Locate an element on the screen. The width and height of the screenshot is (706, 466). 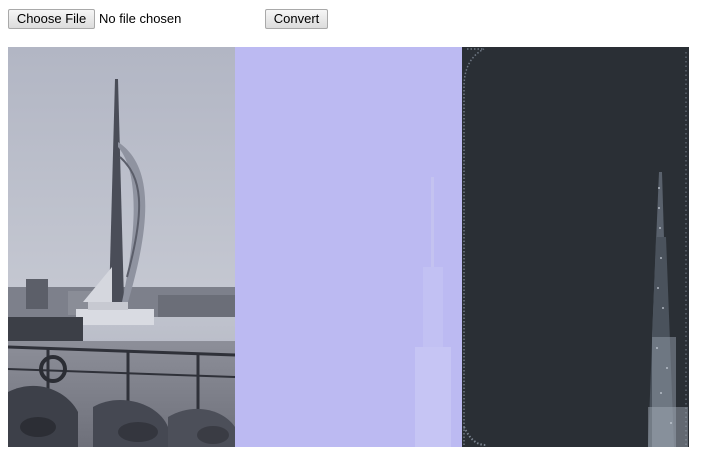
choose-file-button: Choose File is located at coordinates (51, 19).